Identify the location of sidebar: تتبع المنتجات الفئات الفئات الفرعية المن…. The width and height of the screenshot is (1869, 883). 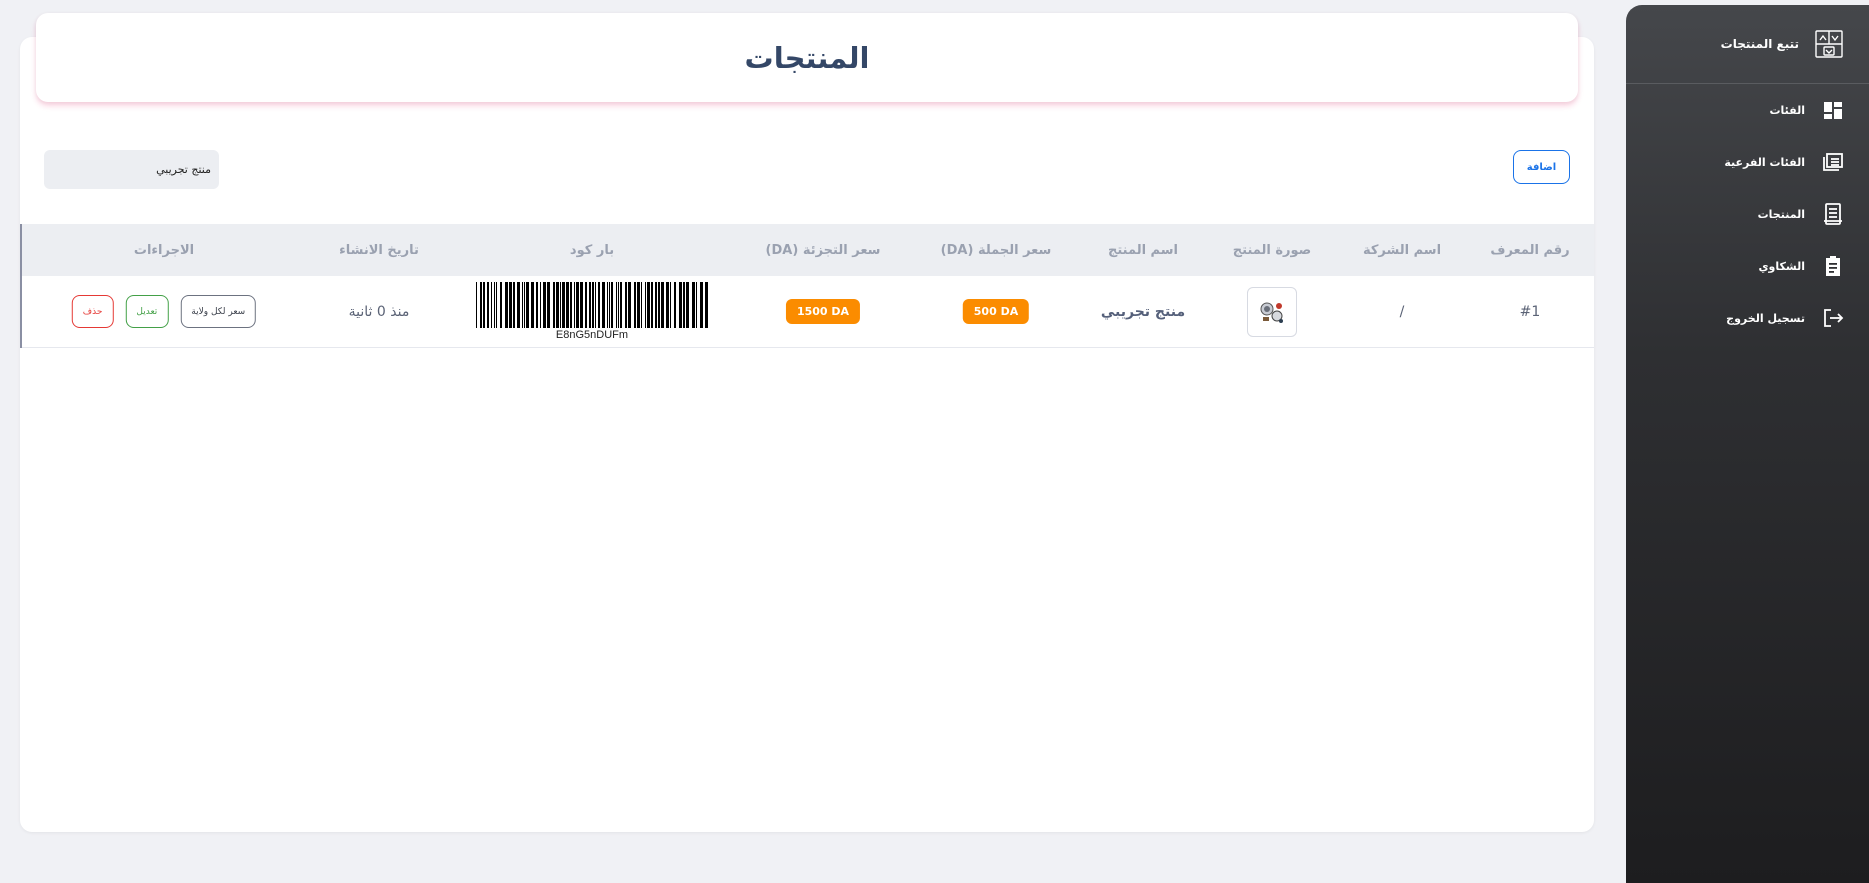
(1747, 444).